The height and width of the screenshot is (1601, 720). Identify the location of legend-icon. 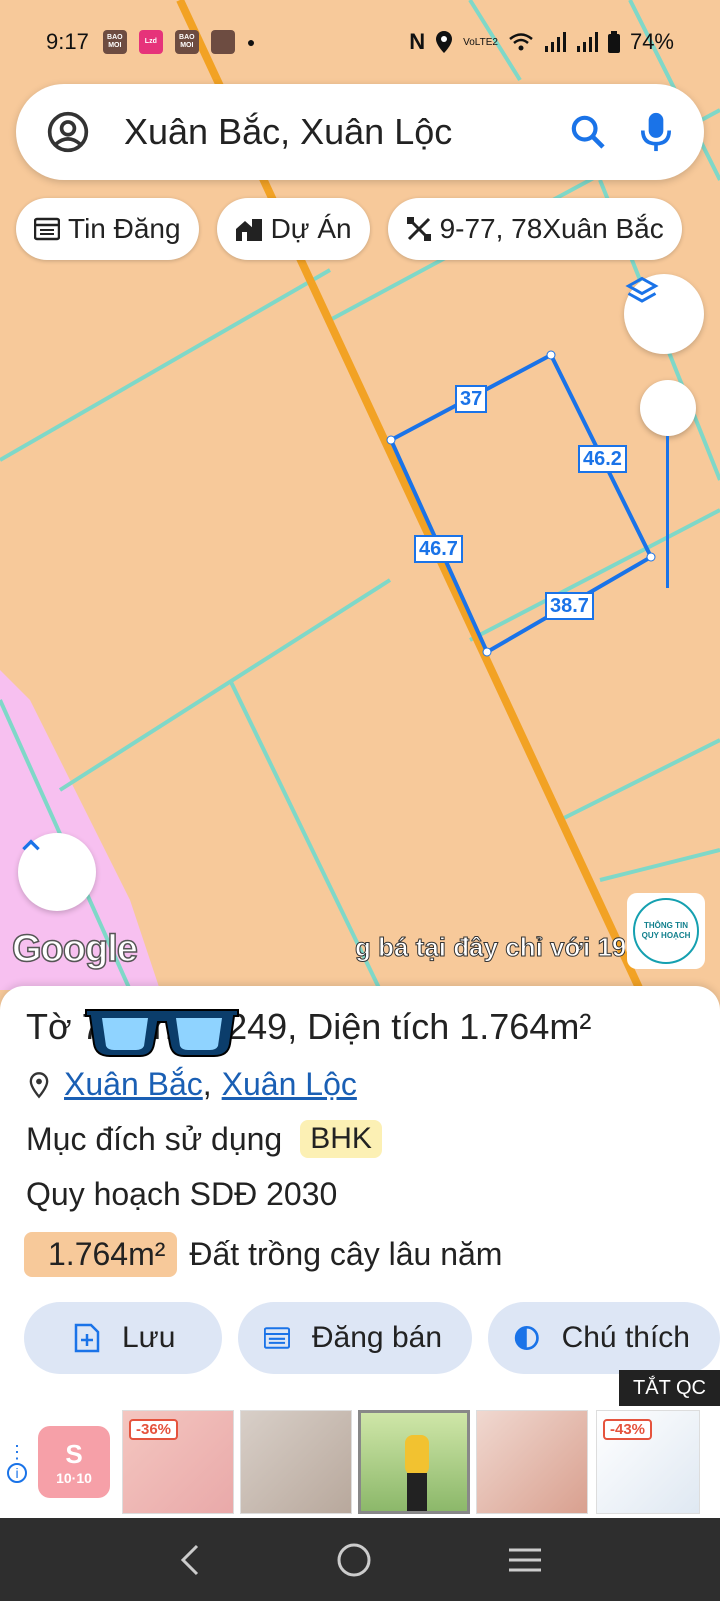
(526, 1338).